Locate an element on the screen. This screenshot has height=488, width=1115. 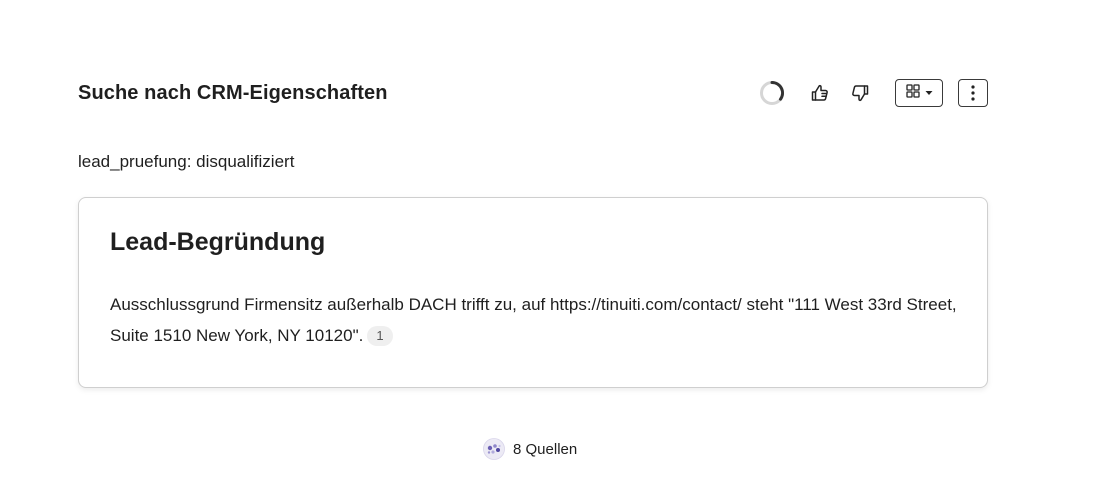
loading-spinner-icon is located at coordinates (772, 93).